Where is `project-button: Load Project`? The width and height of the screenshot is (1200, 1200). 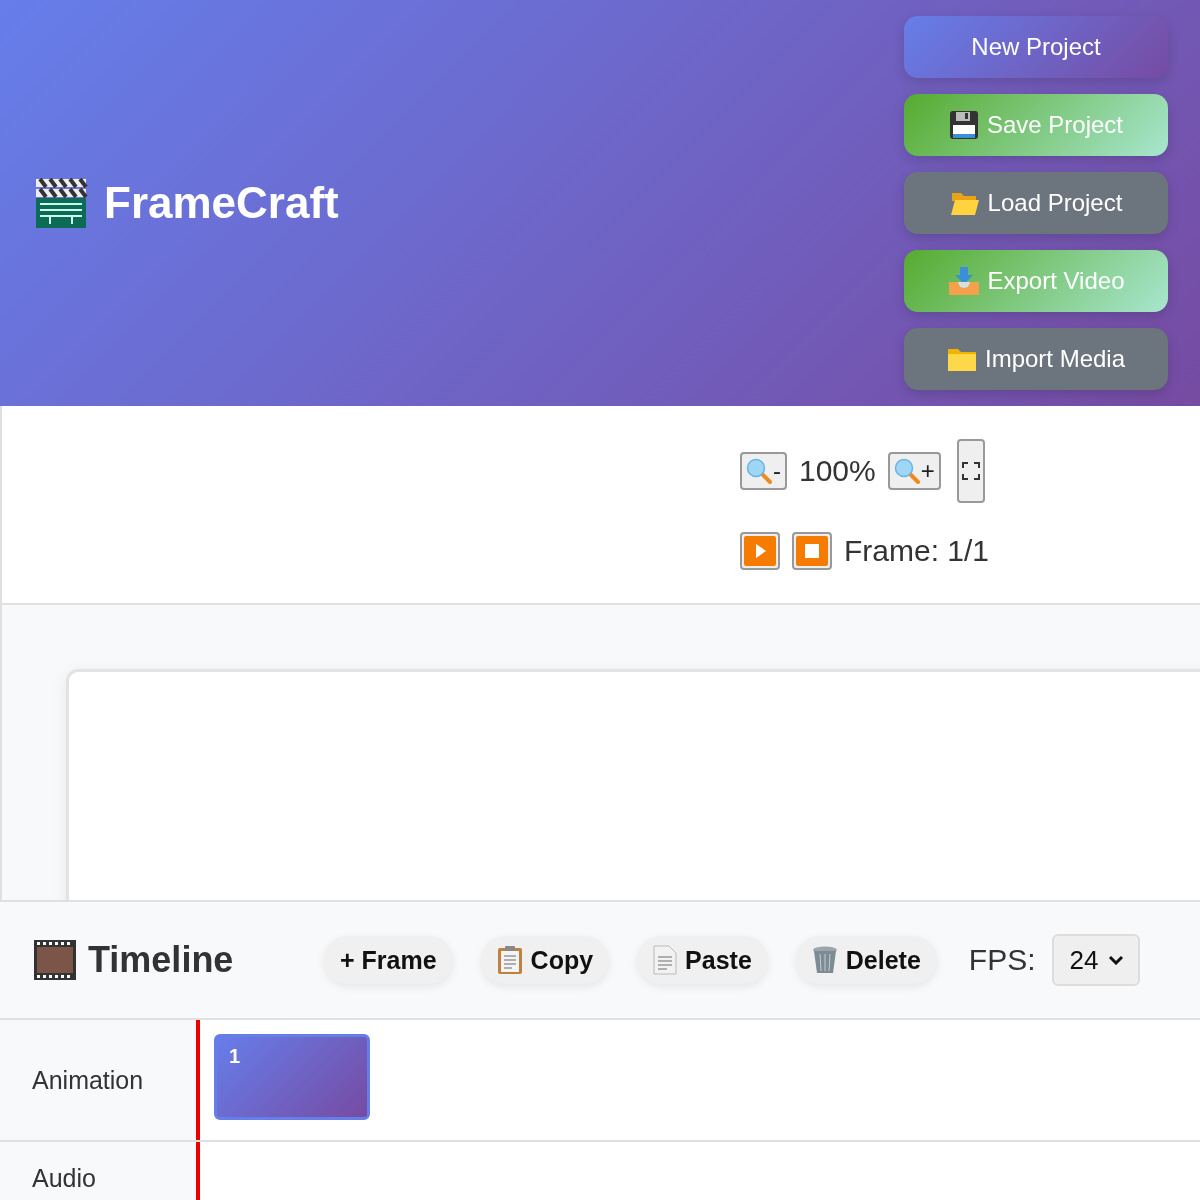
project-button: Load Project is located at coordinates (1036, 203).